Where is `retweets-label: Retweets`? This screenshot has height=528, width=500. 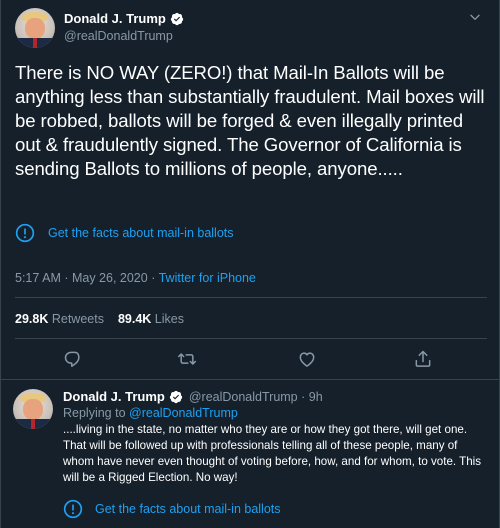 retweets-label: Retweets is located at coordinates (77, 319).